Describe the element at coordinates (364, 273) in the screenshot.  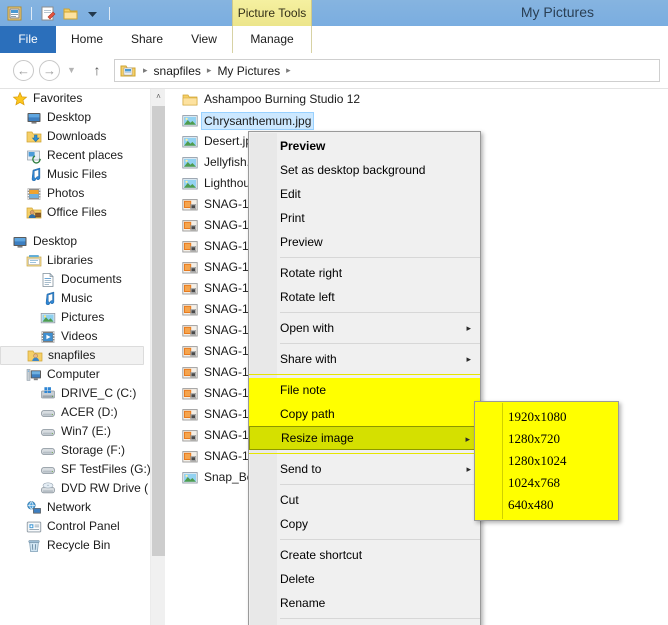
I see `context-menu-item-rotate-right: Rotate right` at that location.